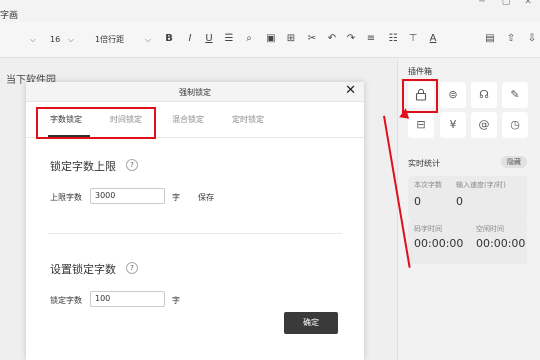  Describe the element at coordinates (428, 229) in the screenshot. I see `typing-time-label: 码字时间` at that location.